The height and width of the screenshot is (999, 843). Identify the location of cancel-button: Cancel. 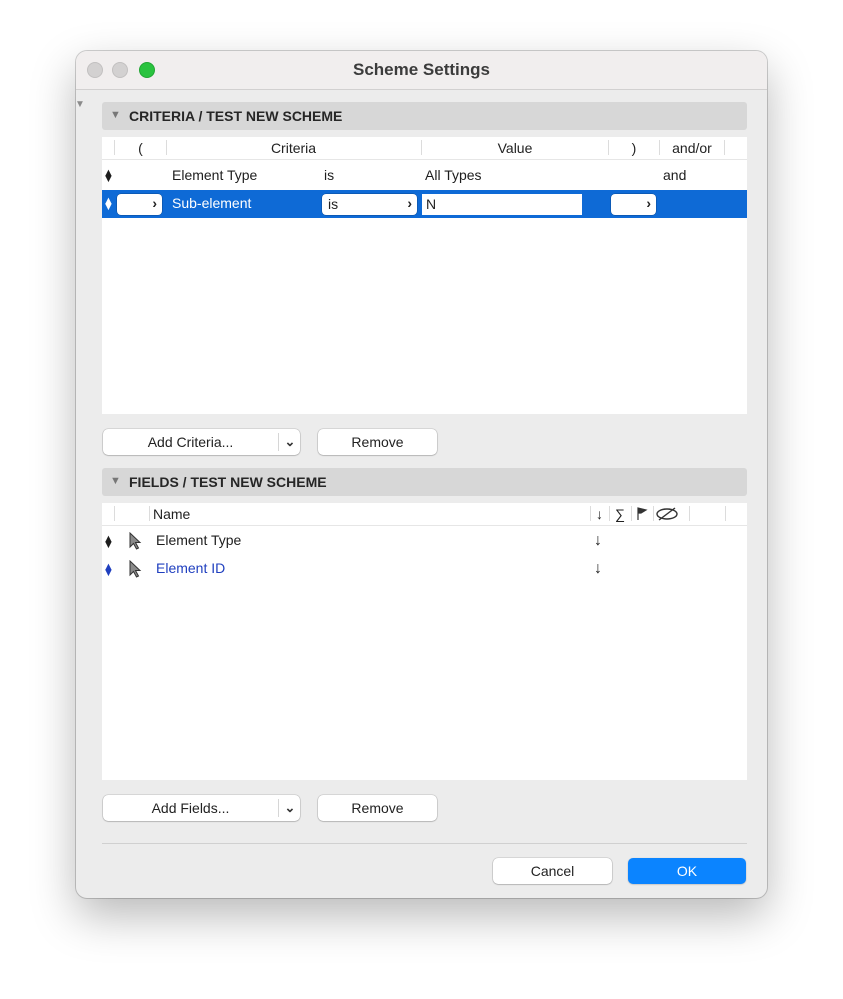
(552, 871).